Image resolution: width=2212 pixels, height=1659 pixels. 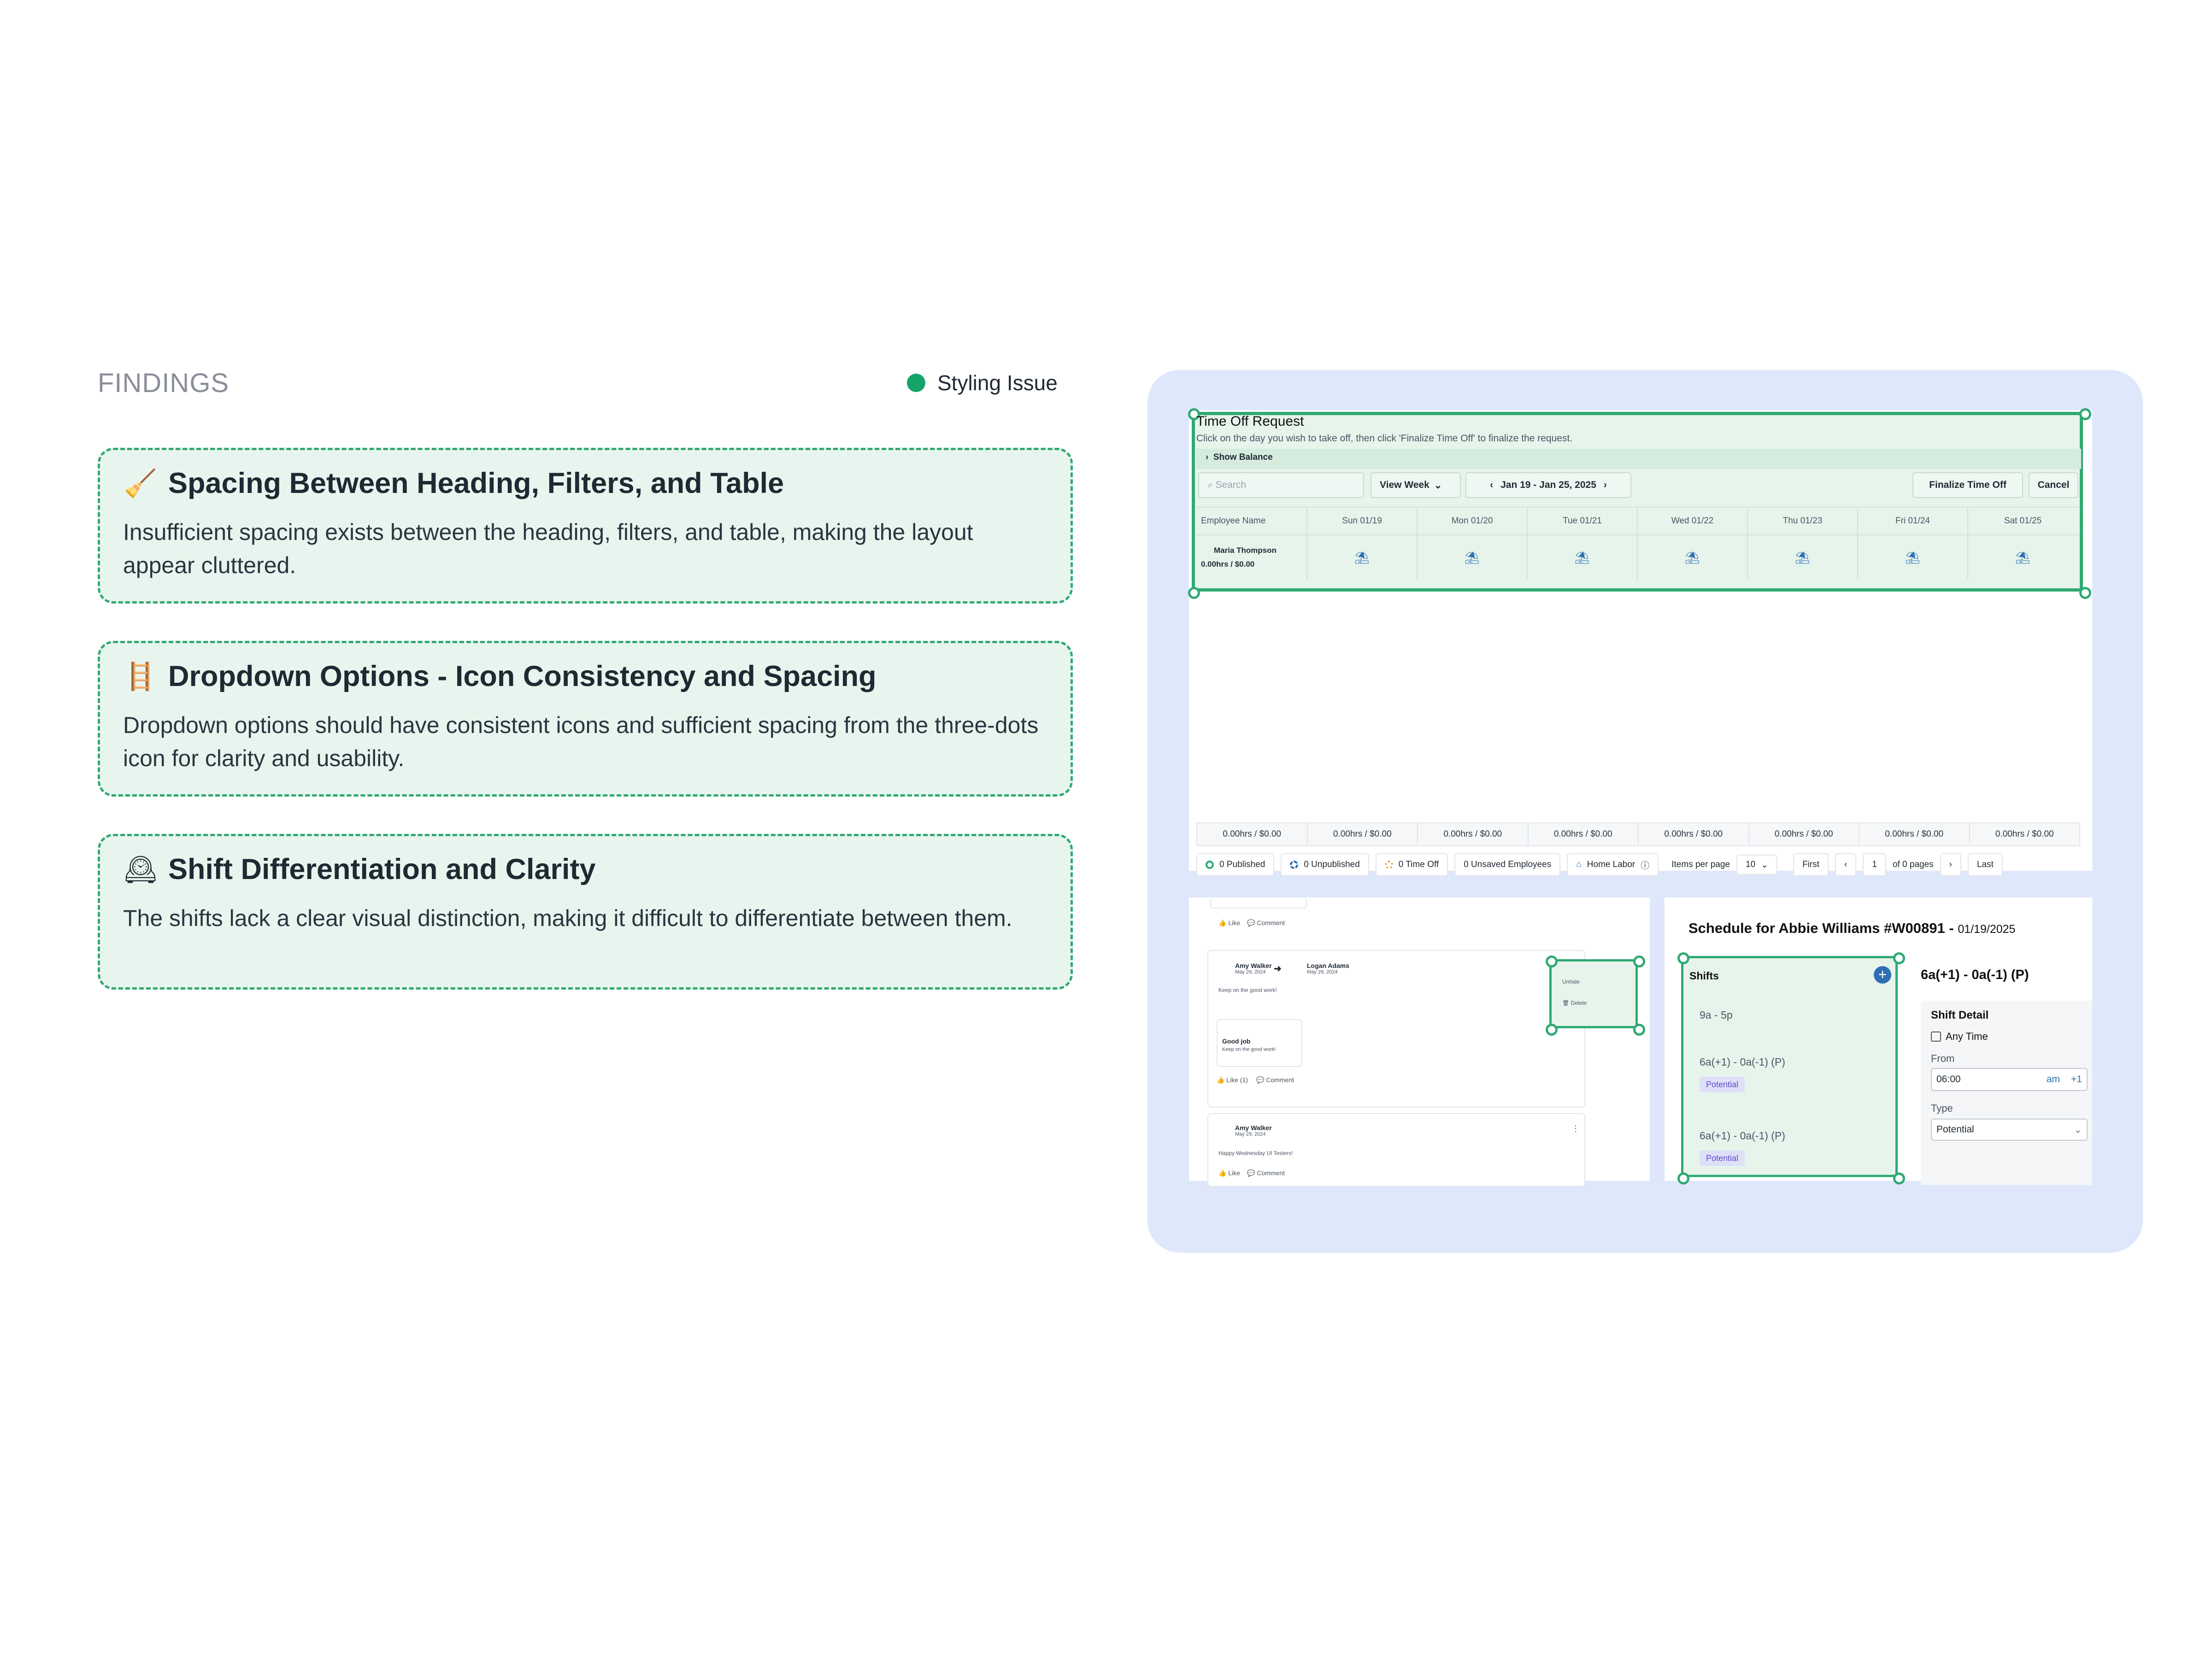 I want to click on show-balance-toggle: › Show Balance, so click(x=1239, y=457).